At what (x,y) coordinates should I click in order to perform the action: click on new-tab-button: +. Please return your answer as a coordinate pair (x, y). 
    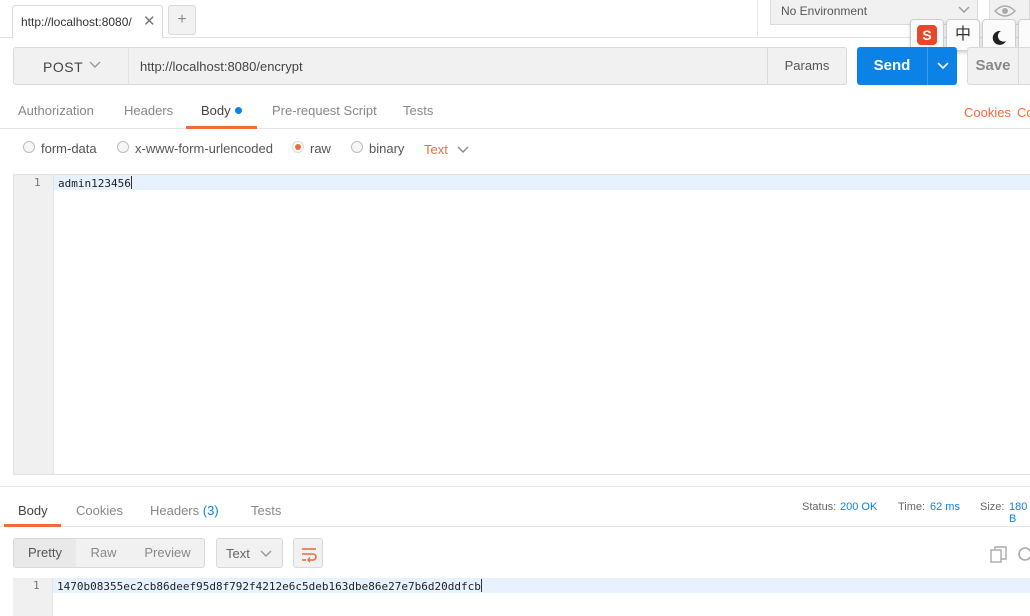
    Looking at the image, I should click on (182, 20).